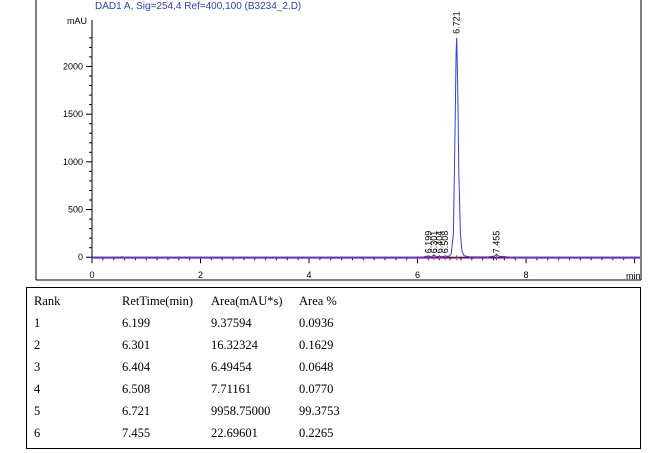 The width and height of the screenshot is (658, 453). What do you see at coordinates (200, 275) in the screenshot?
I see `x-tick-label: 2` at bounding box center [200, 275].